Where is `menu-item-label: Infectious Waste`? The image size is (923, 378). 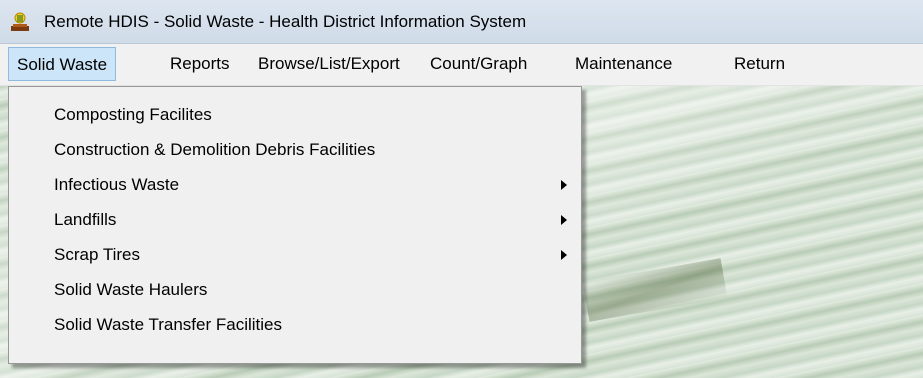 menu-item-label: Infectious Waste is located at coordinates (117, 184).